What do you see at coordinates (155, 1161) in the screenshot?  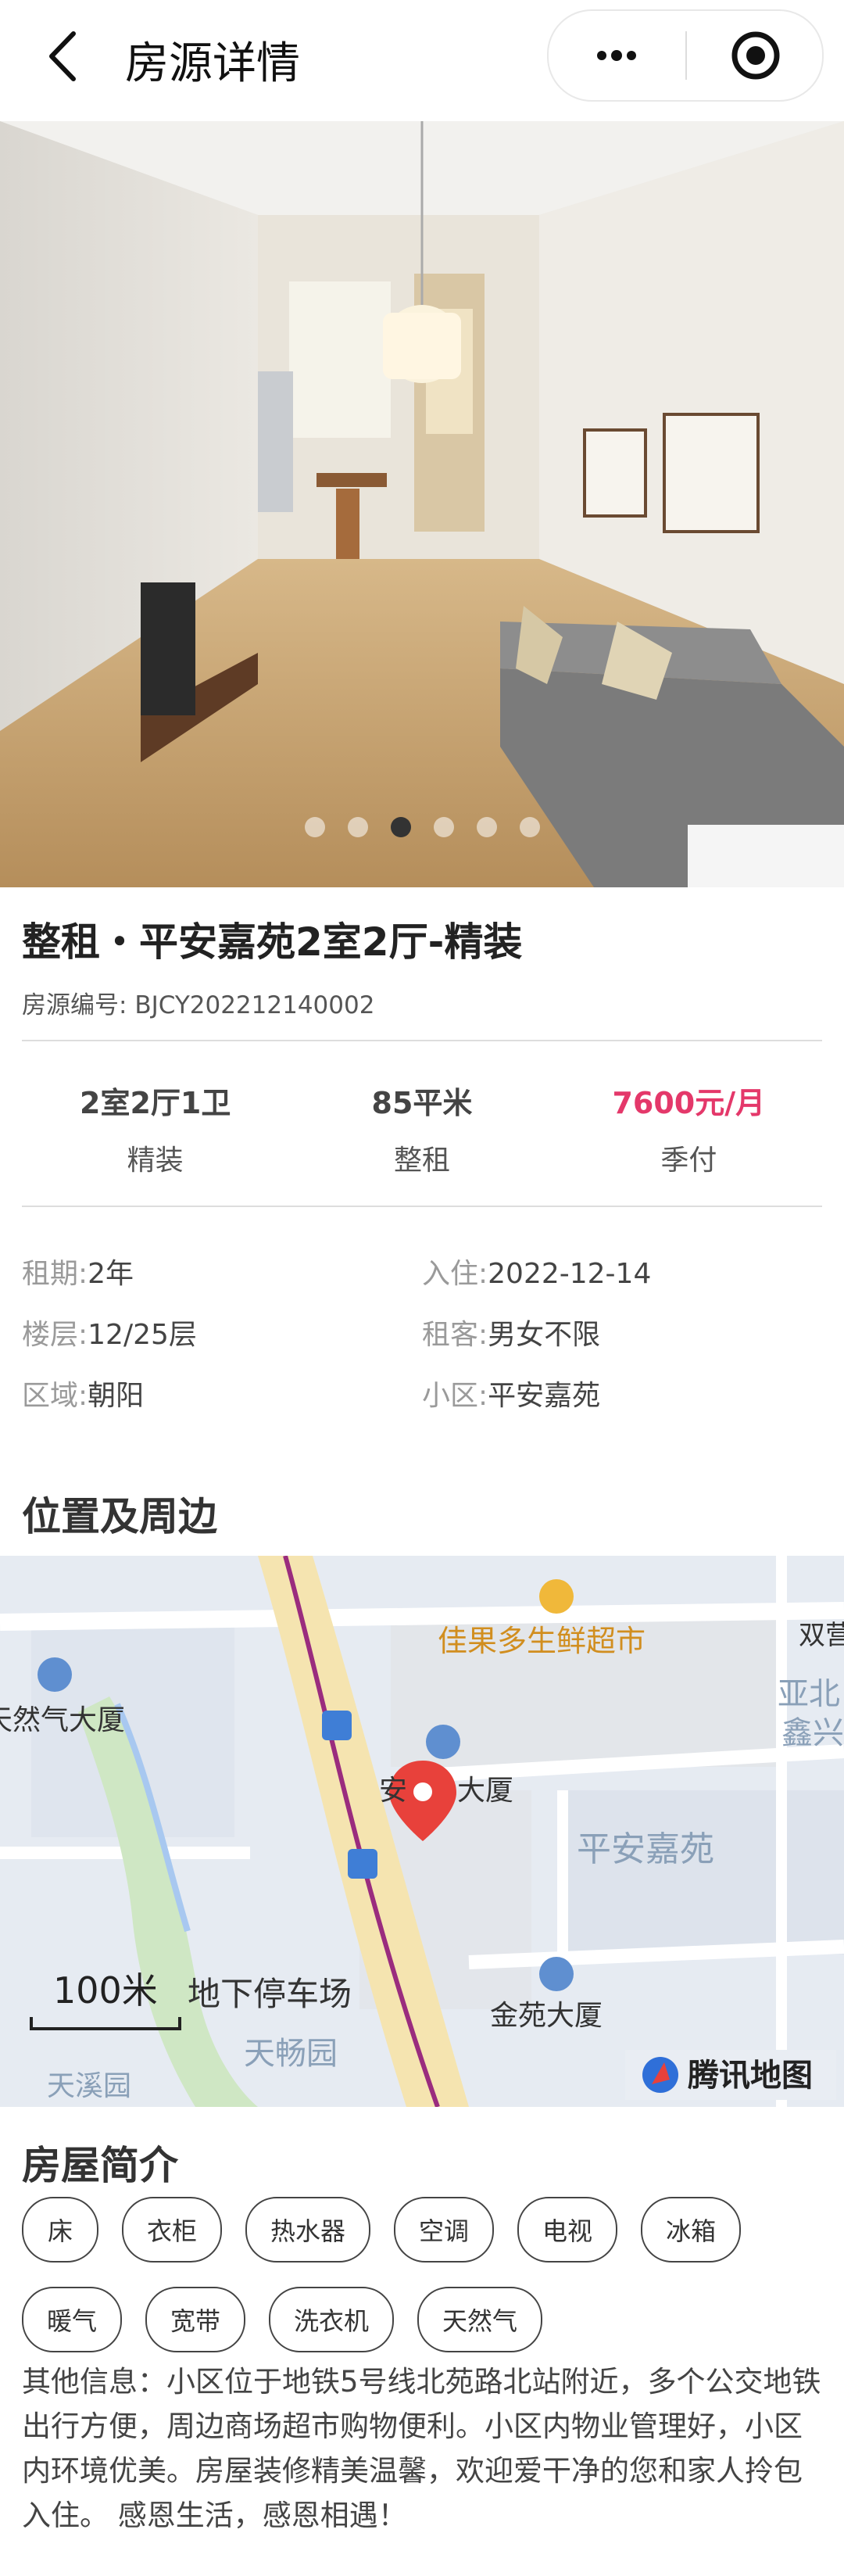 I see `stat-sub: 精装` at bounding box center [155, 1161].